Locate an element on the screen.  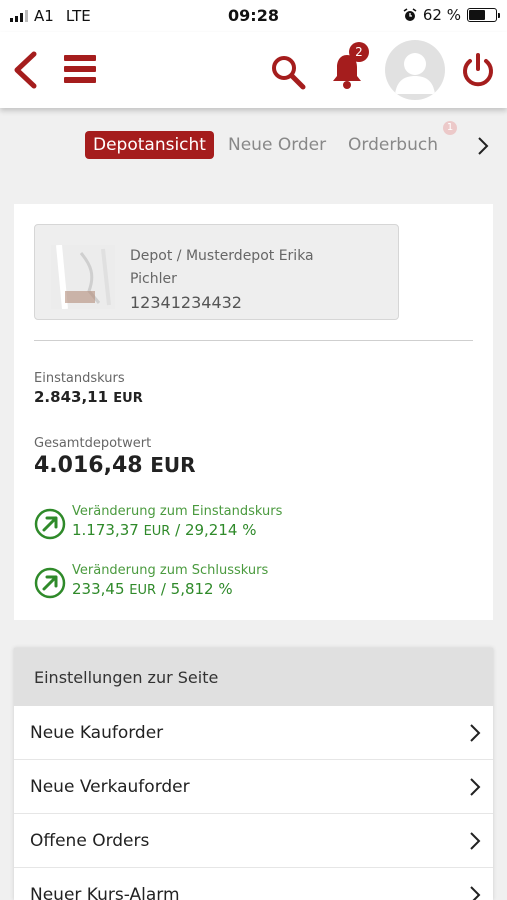
alarm-clock-icon is located at coordinates (410, 14).